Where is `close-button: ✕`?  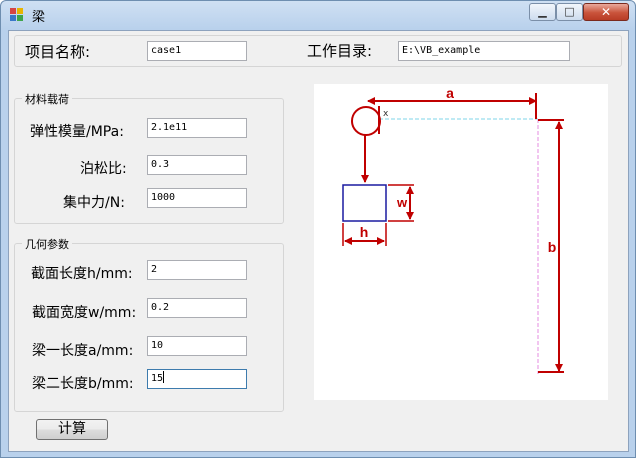
close-button: ✕ is located at coordinates (606, 12).